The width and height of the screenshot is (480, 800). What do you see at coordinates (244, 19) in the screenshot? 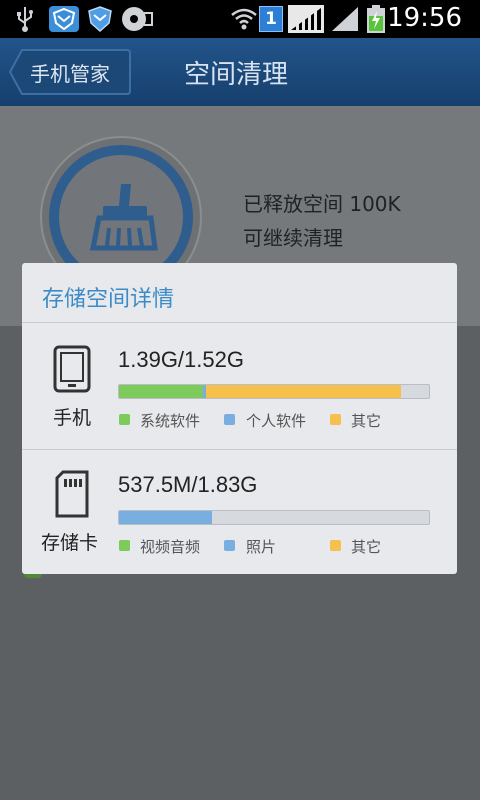
I see `wifi-icon` at bounding box center [244, 19].